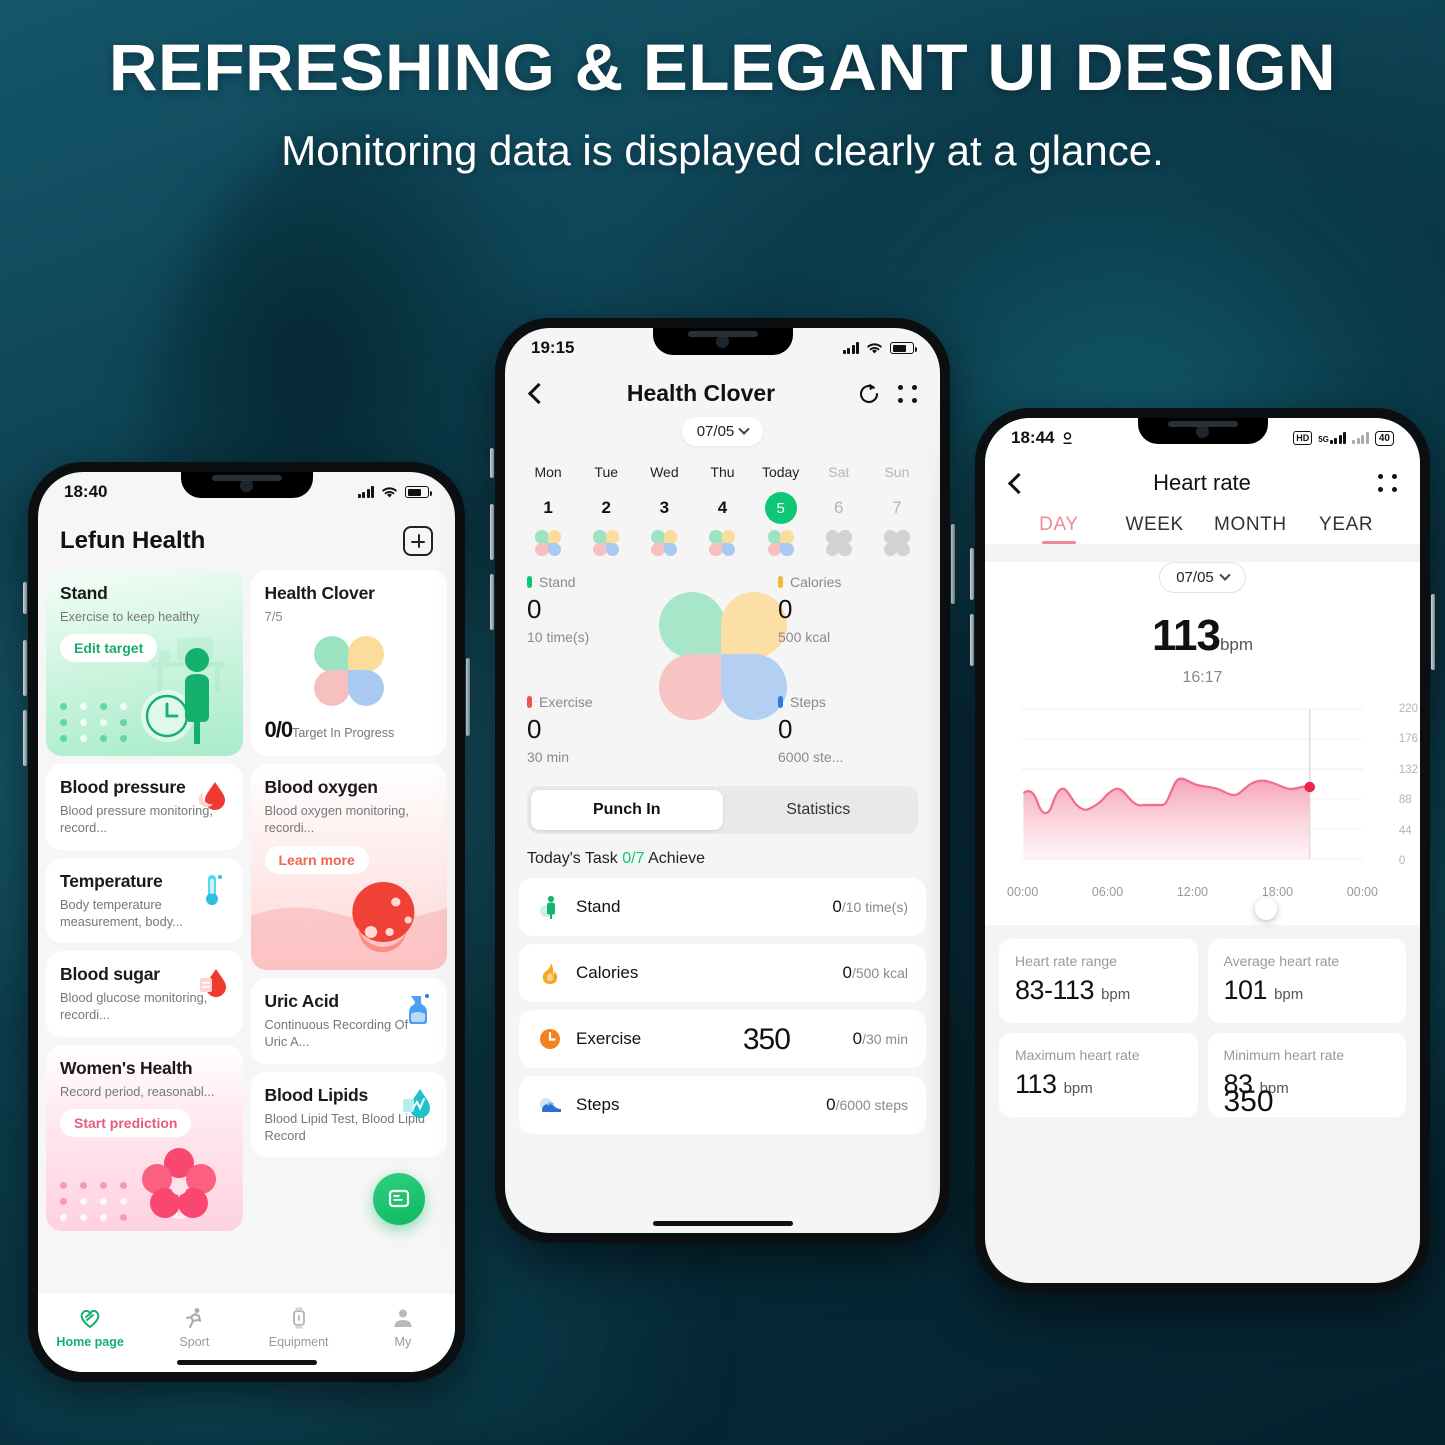 The width and height of the screenshot is (1445, 1445). What do you see at coordinates (25, 738) in the screenshot?
I see `phone-left-volume-down-button` at bounding box center [25, 738].